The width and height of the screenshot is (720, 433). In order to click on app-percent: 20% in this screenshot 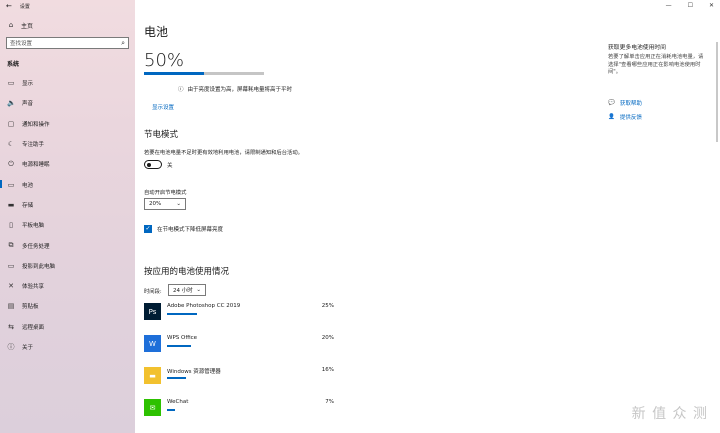, I will do `click(327, 338)`.